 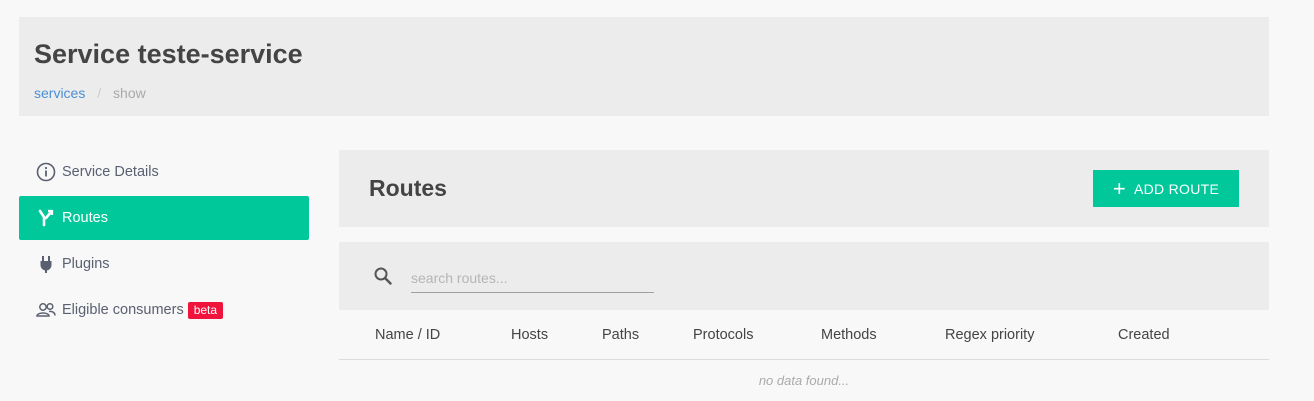 What do you see at coordinates (989, 335) in the screenshot?
I see `column-header: Regex priority` at bounding box center [989, 335].